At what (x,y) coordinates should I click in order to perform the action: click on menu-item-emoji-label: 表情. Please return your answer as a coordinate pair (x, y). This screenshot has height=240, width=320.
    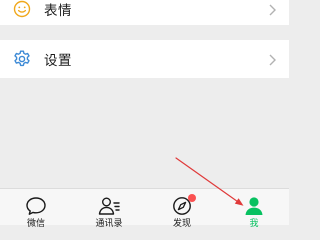
    Looking at the image, I should click on (58, 10).